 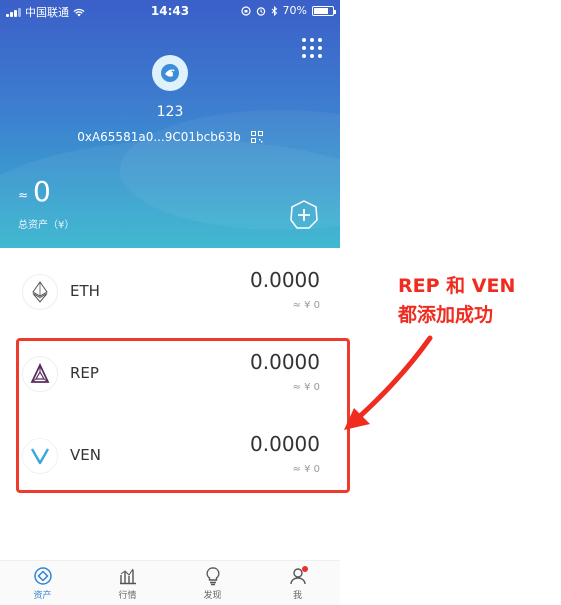 I want to click on tab-market: 行情, so click(x=127, y=583).